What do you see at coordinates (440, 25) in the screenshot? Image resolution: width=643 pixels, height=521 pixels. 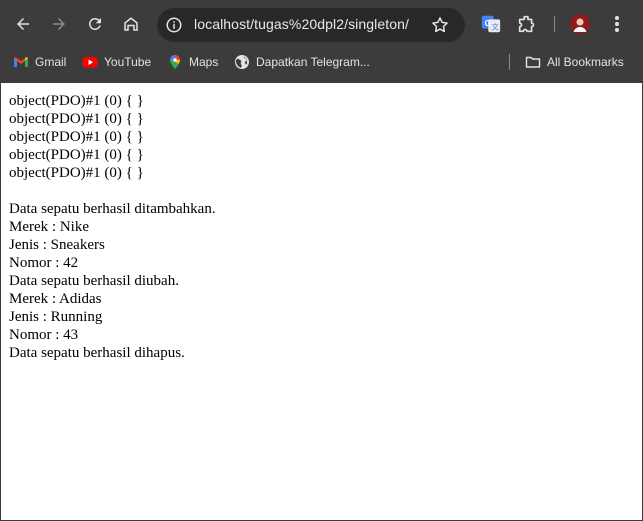 I see `bookmark-star-icon` at bounding box center [440, 25].